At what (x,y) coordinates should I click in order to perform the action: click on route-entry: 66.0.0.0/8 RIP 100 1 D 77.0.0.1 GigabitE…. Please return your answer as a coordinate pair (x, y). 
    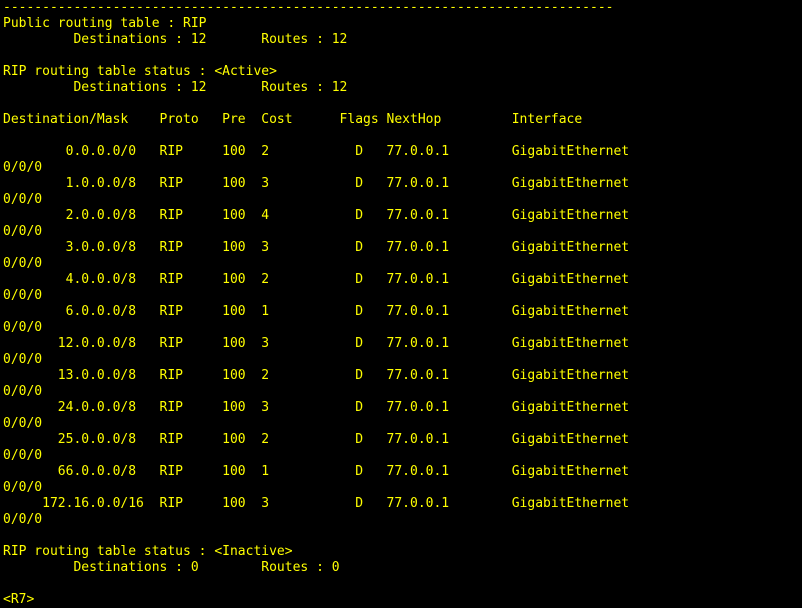
    Looking at the image, I should click on (316, 471).